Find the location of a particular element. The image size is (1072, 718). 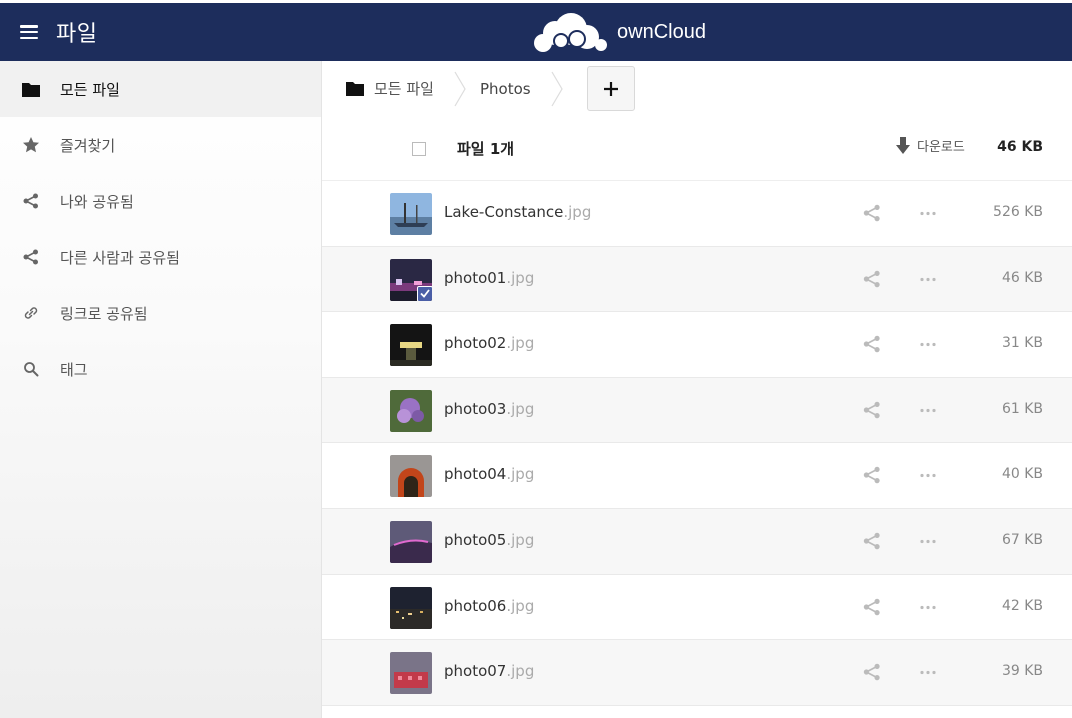

file-row: photo07.jpg 39 KB is located at coordinates (697, 673).